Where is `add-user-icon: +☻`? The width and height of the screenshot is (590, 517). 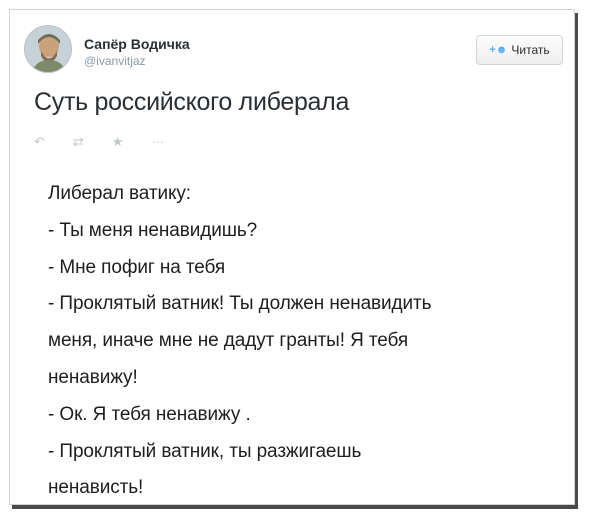
add-user-icon: +☻ is located at coordinates (498, 50).